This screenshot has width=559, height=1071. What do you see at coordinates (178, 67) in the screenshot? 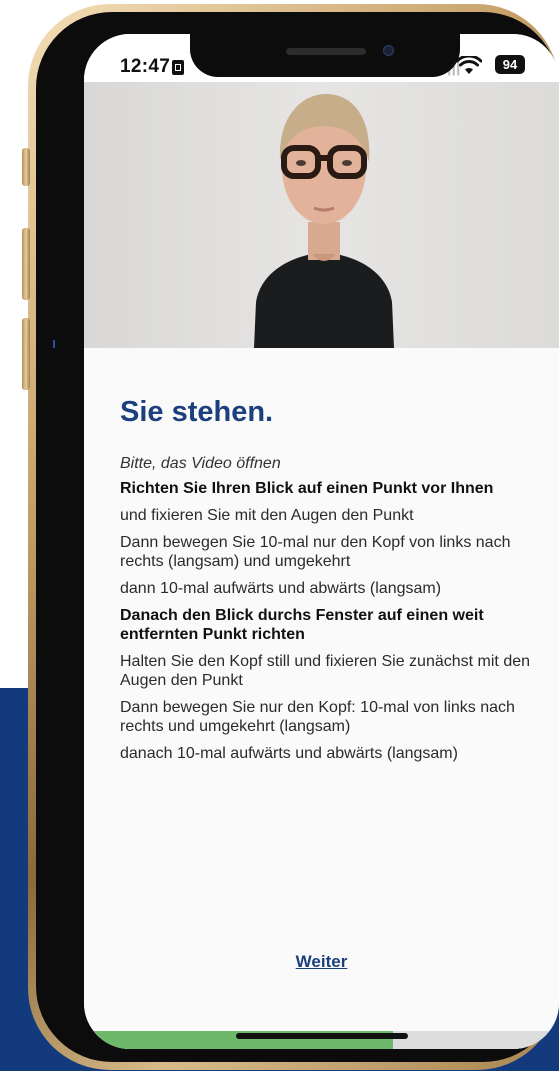
I see `sim-card-icon` at bounding box center [178, 67].